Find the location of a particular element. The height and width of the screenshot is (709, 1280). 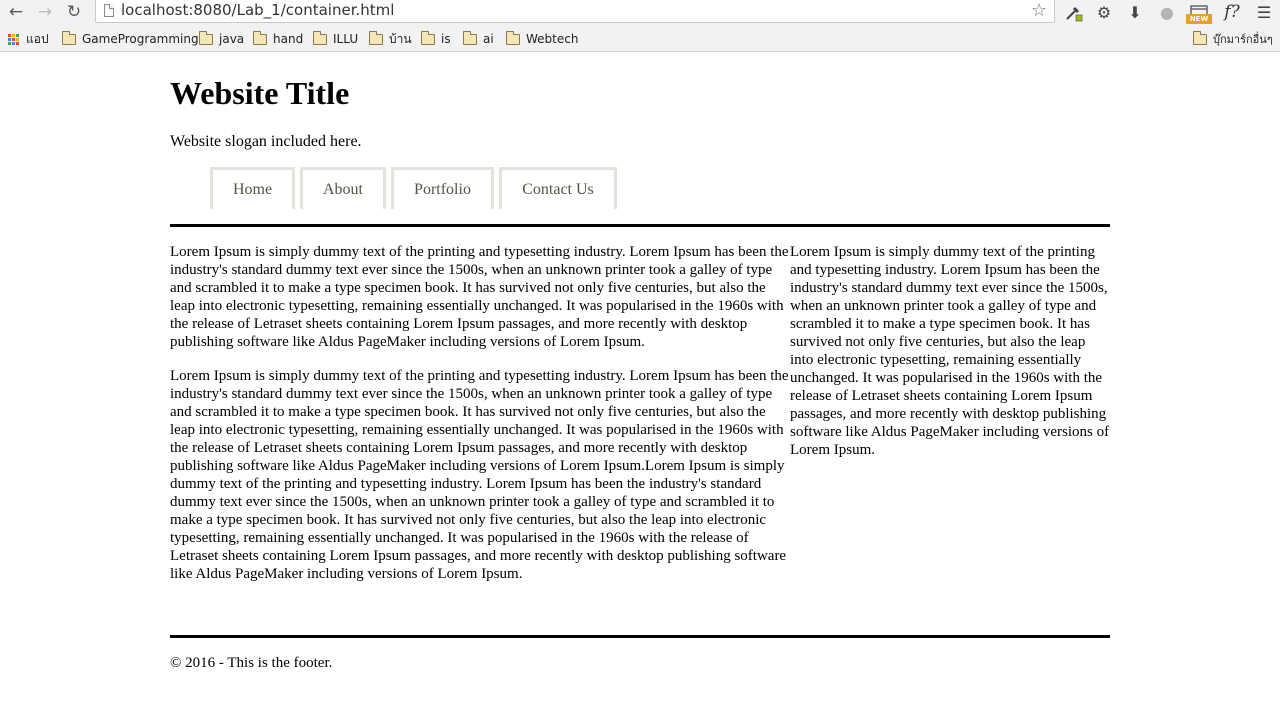

bookmark-home-folder: บ้าน is located at coordinates (390, 39).